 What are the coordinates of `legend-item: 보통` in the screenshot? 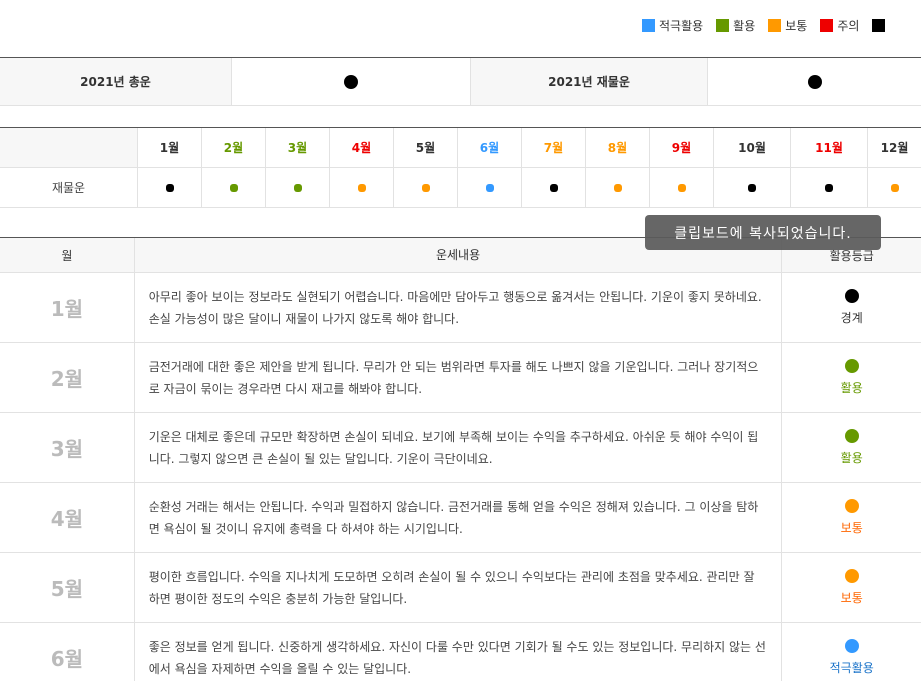 It's located at (787, 25).